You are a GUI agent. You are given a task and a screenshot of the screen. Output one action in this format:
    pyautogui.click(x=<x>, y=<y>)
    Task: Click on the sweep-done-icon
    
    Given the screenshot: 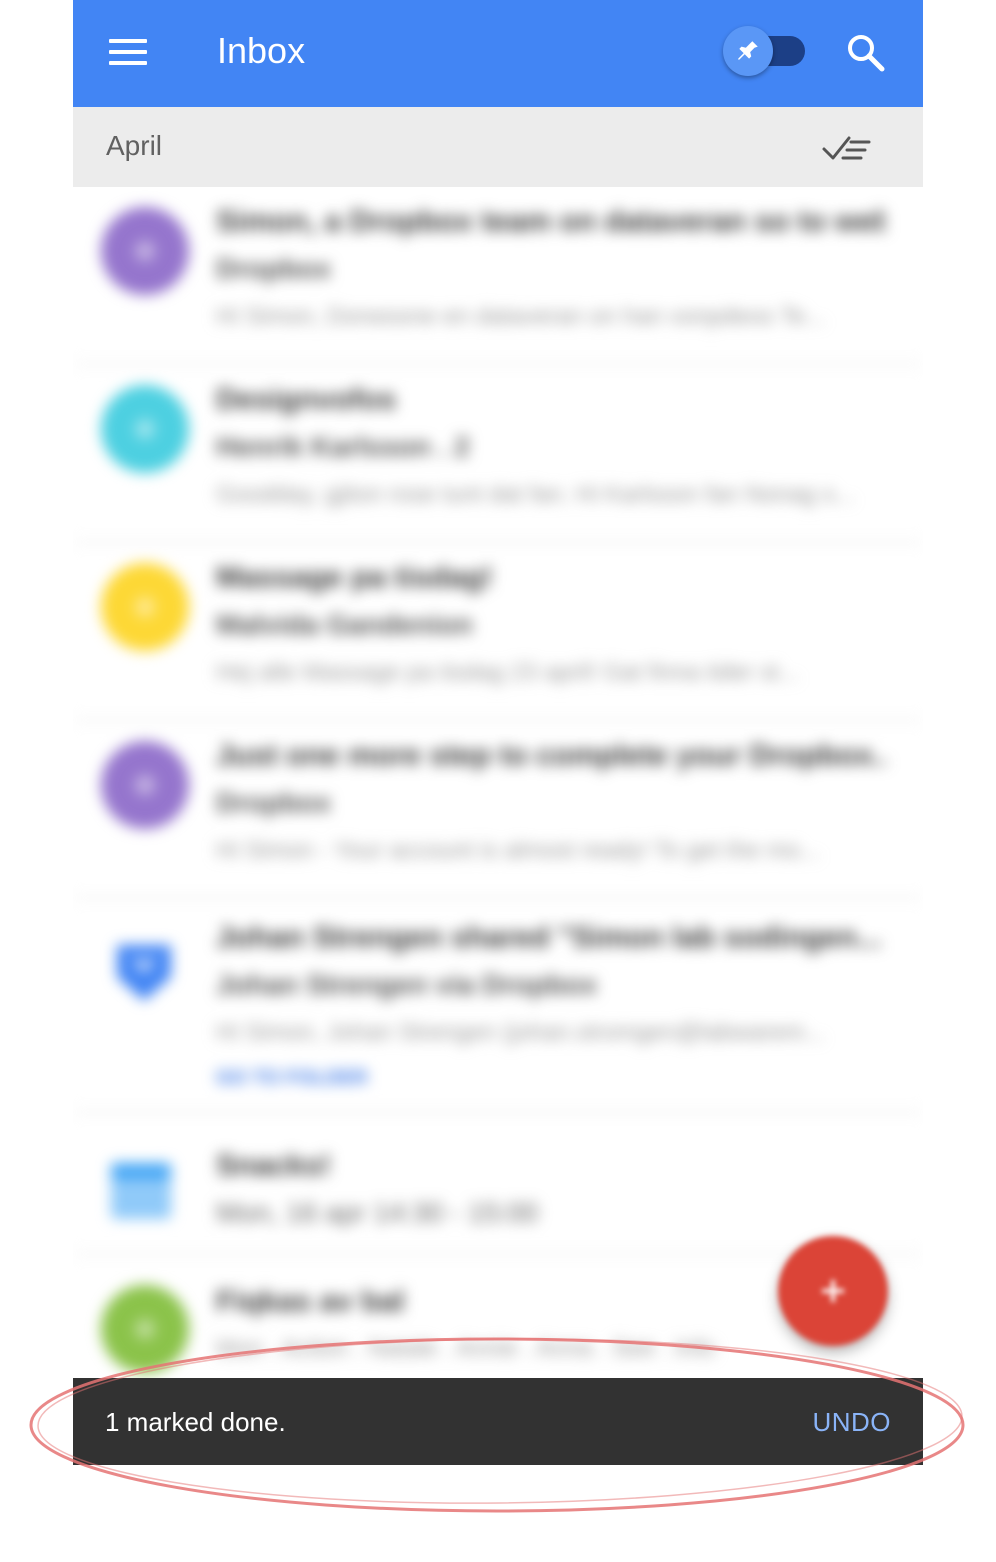 What is the action you would take?
    pyautogui.click(x=847, y=148)
    